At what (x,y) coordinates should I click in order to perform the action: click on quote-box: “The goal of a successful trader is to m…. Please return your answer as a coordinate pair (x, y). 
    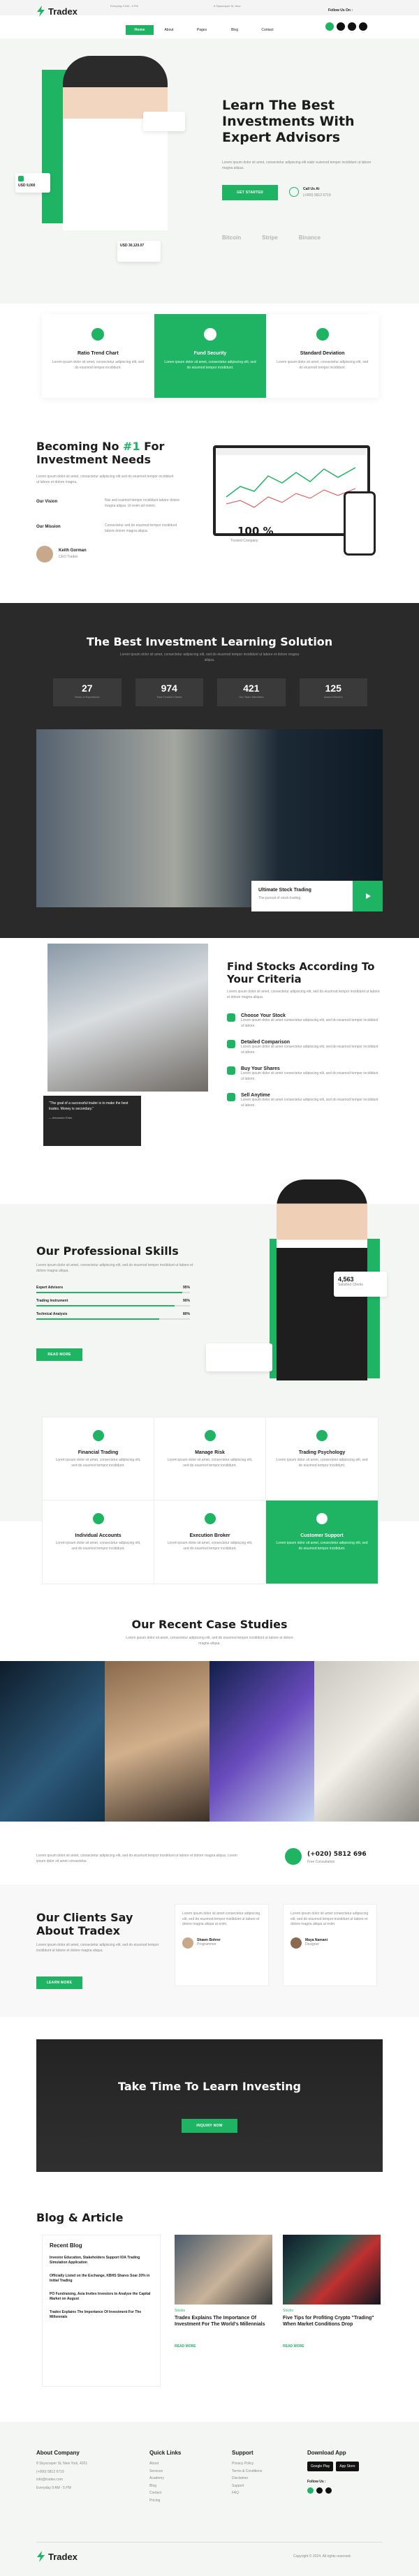
    Looking at the image, I should click on (92, 1121).